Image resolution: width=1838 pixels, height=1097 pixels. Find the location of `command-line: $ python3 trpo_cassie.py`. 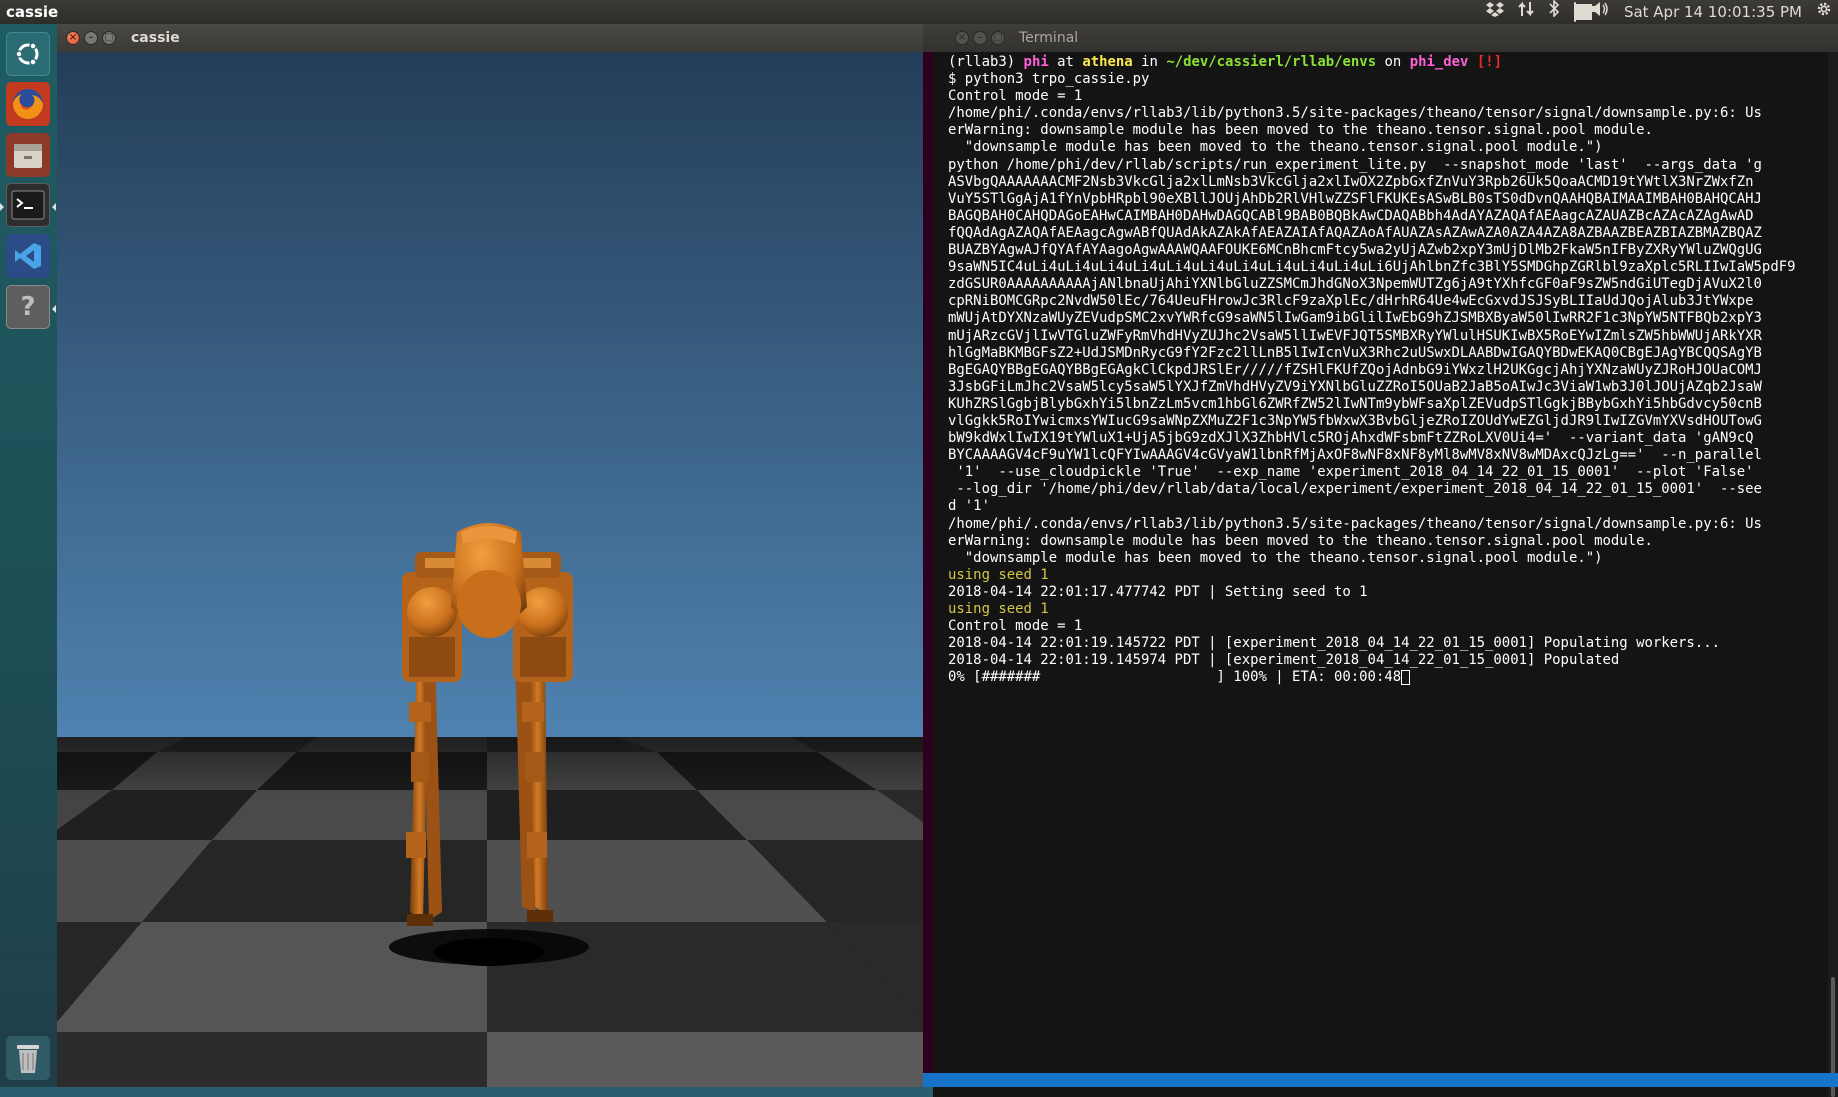

command-line: $ python3 trpo_cassie.py is located at coordinates (1049, 79).